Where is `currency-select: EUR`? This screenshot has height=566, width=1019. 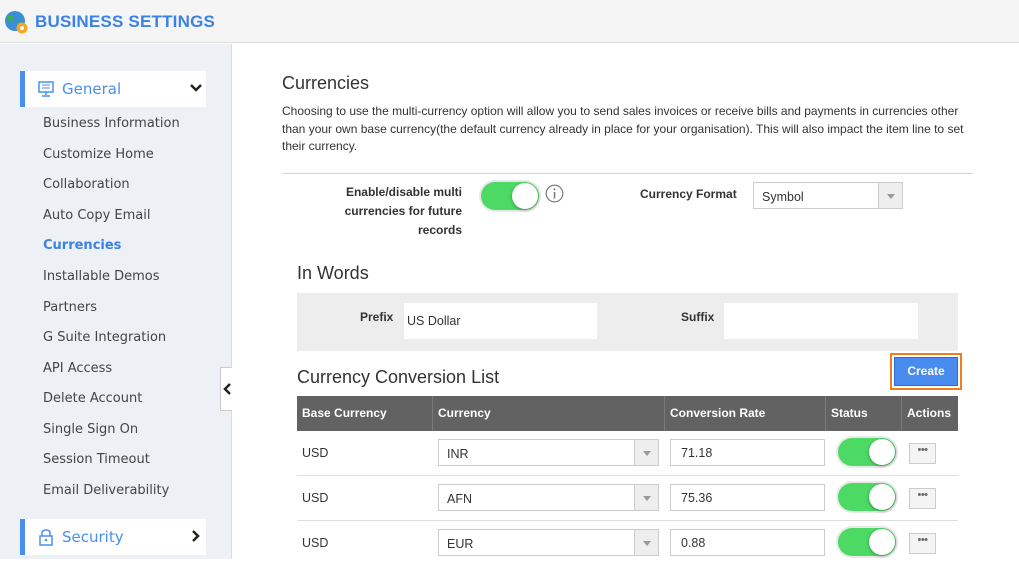 currency-select: EUR is located at coordinates (548, 542).